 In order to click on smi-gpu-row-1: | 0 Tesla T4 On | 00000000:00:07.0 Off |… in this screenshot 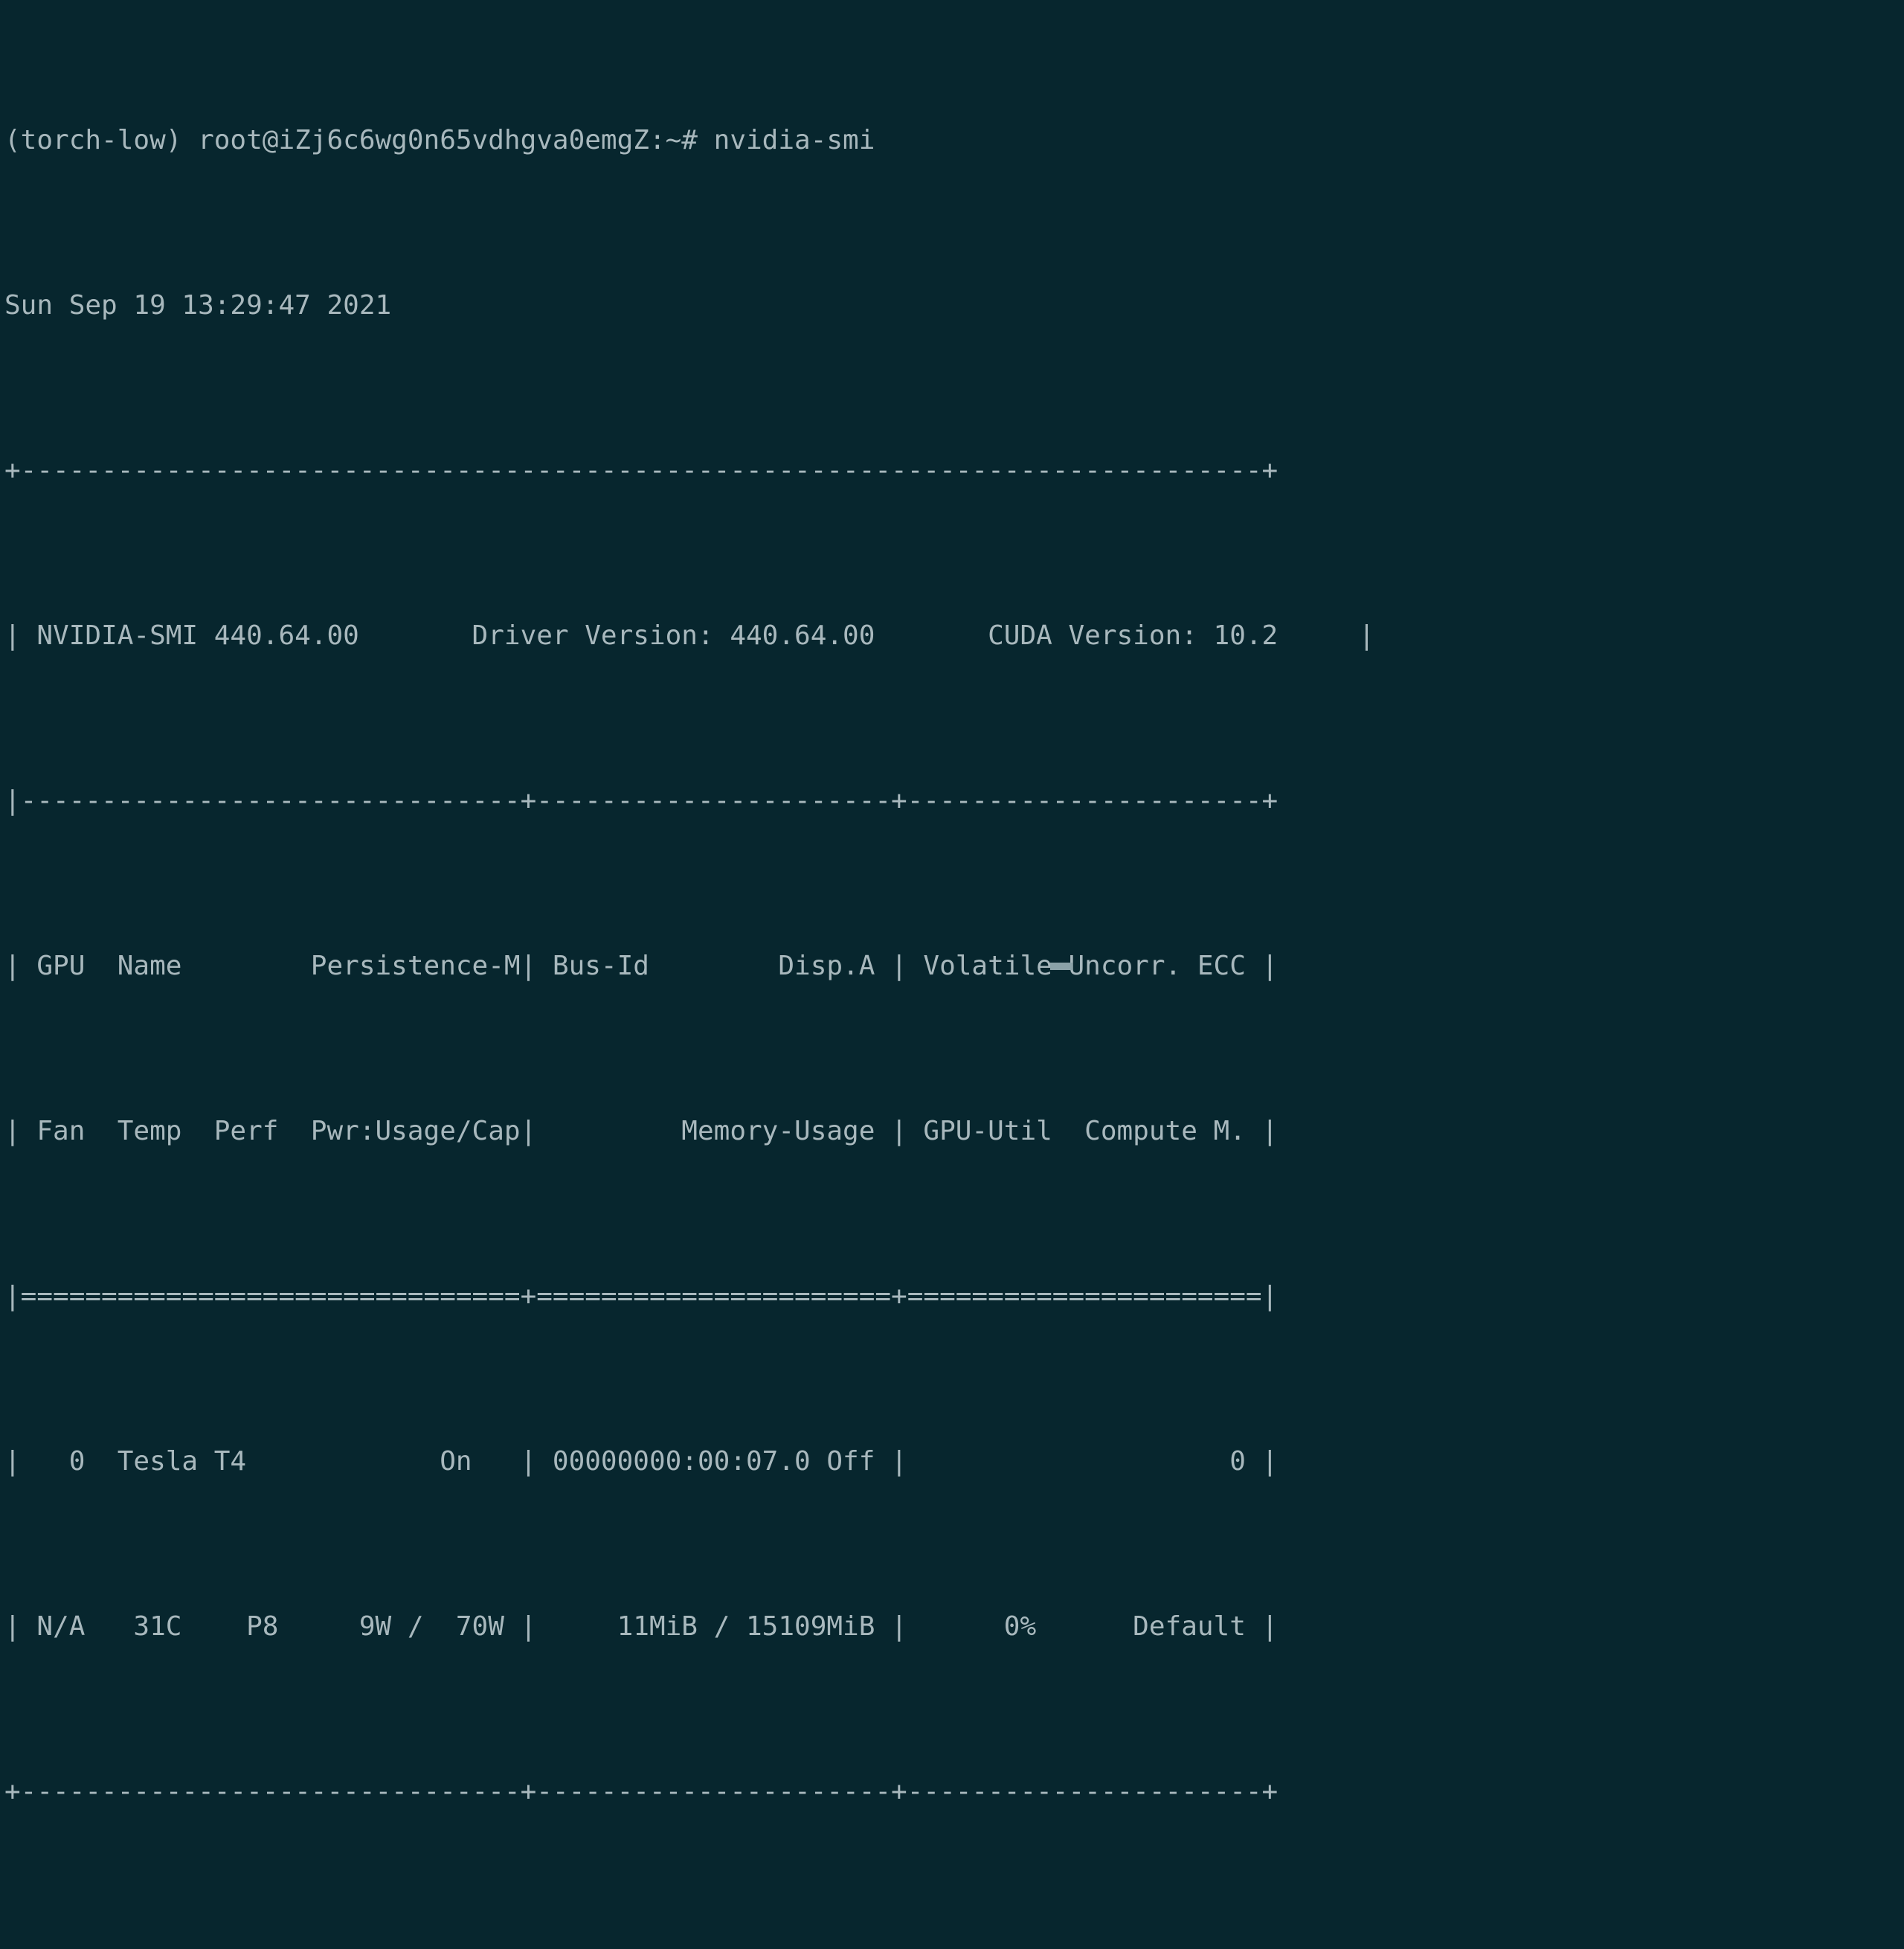, I will do `click(642, 1461)`.